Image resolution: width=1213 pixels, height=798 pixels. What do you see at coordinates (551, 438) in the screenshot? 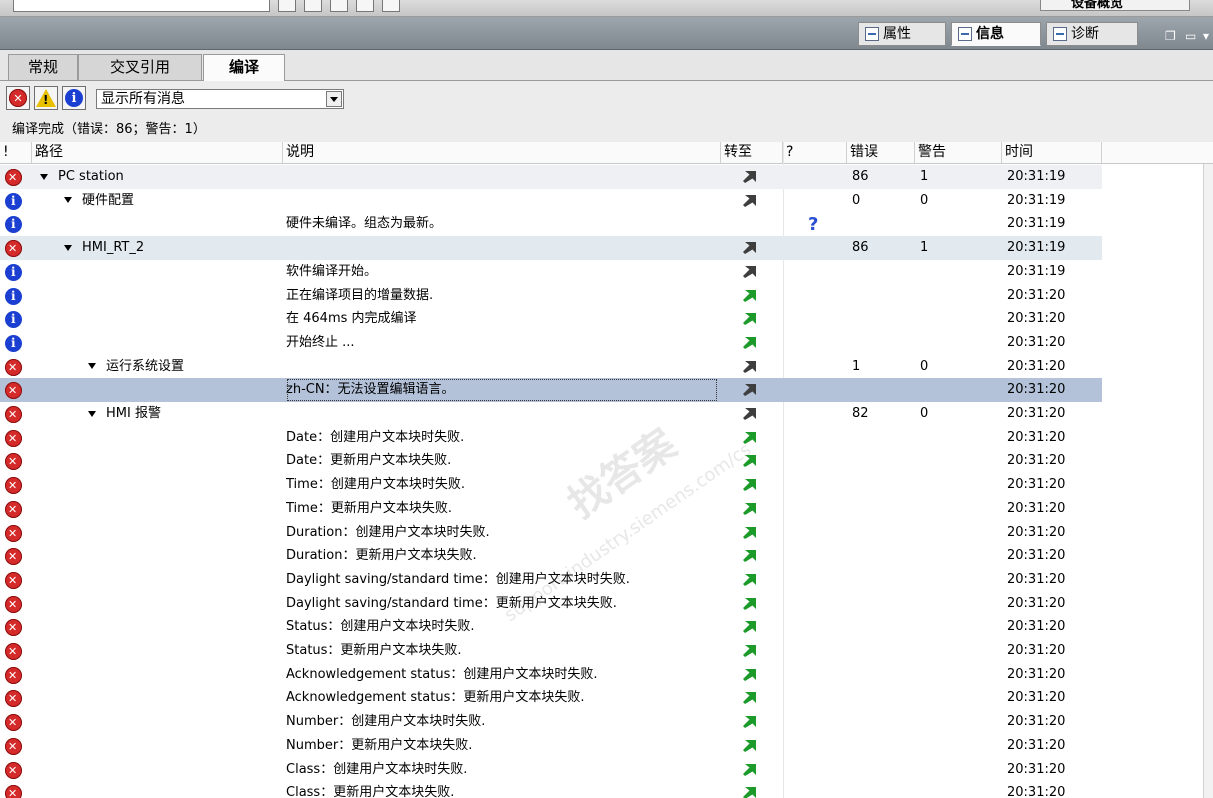
I see `table-row: Date：创建用户文本块时失败. 20:31:20` at bounding box center [551, 438].